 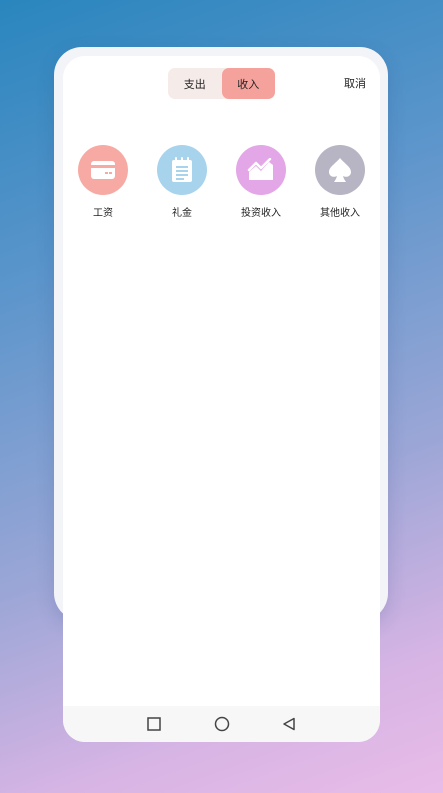 I want to click on trend-chart-icon, so click(x=261, y=170).